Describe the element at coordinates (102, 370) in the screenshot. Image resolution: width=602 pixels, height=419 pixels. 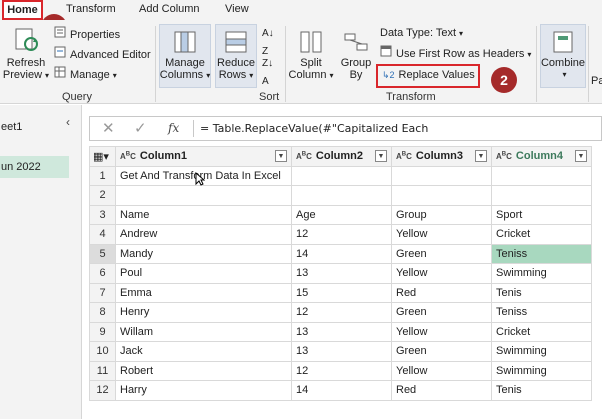
I see `row-number: 11` at that location.